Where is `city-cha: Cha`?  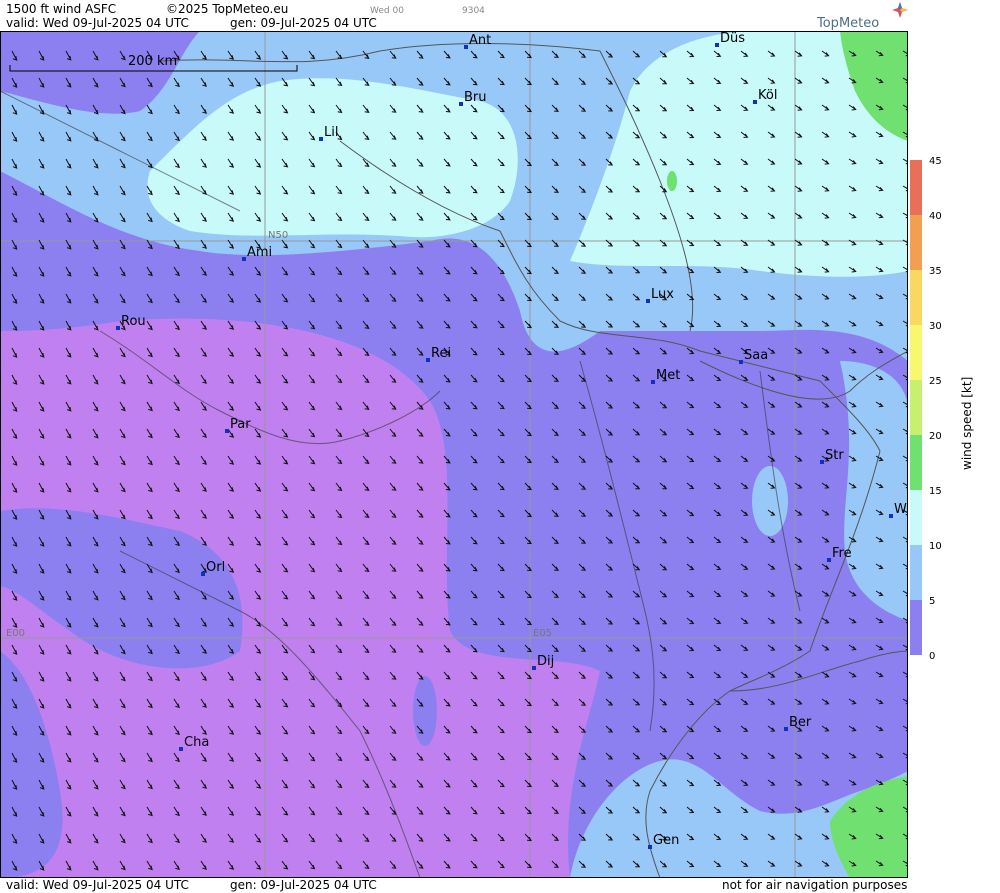 city-cha: Cha is located at coordinates (194, 743).